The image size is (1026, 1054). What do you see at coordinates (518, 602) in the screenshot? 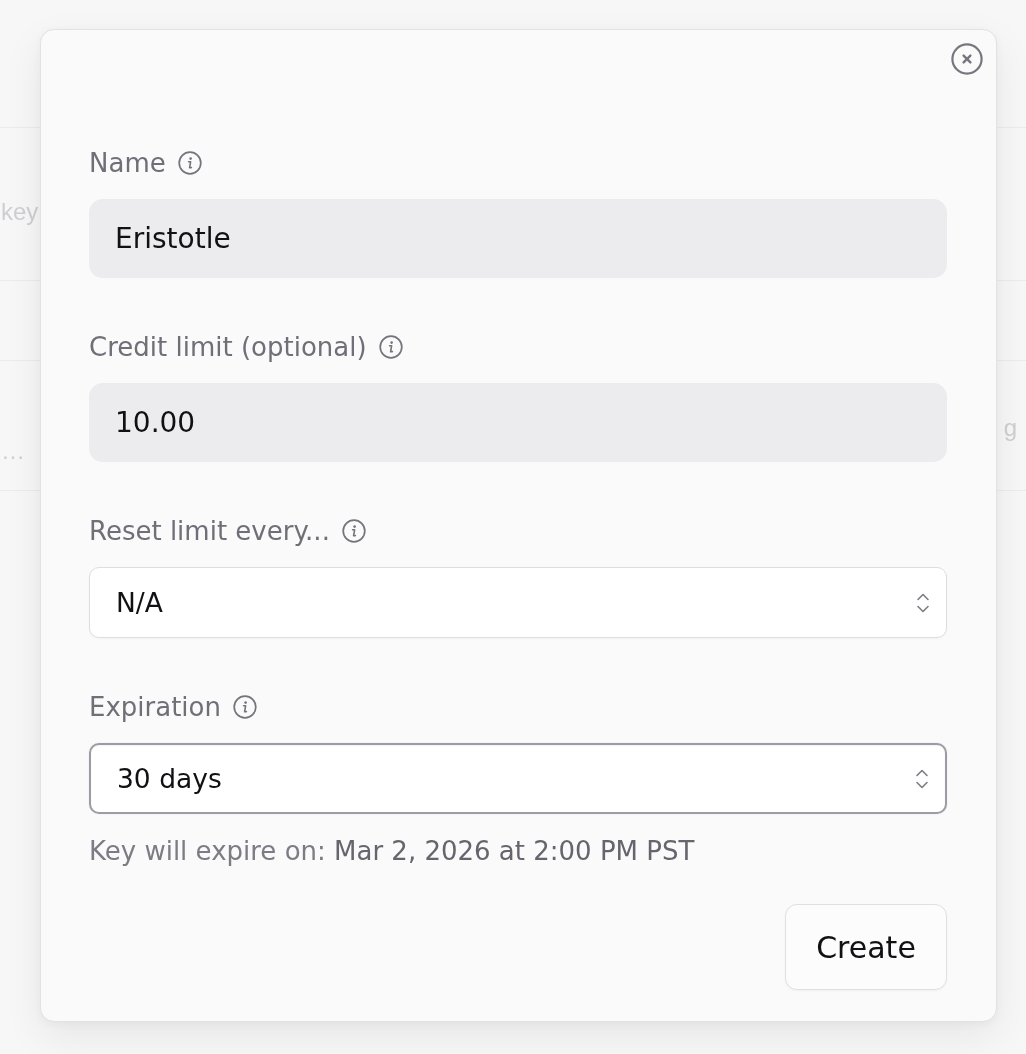
I see `select-dropdown: N/A` at bounding box center [518, 602].